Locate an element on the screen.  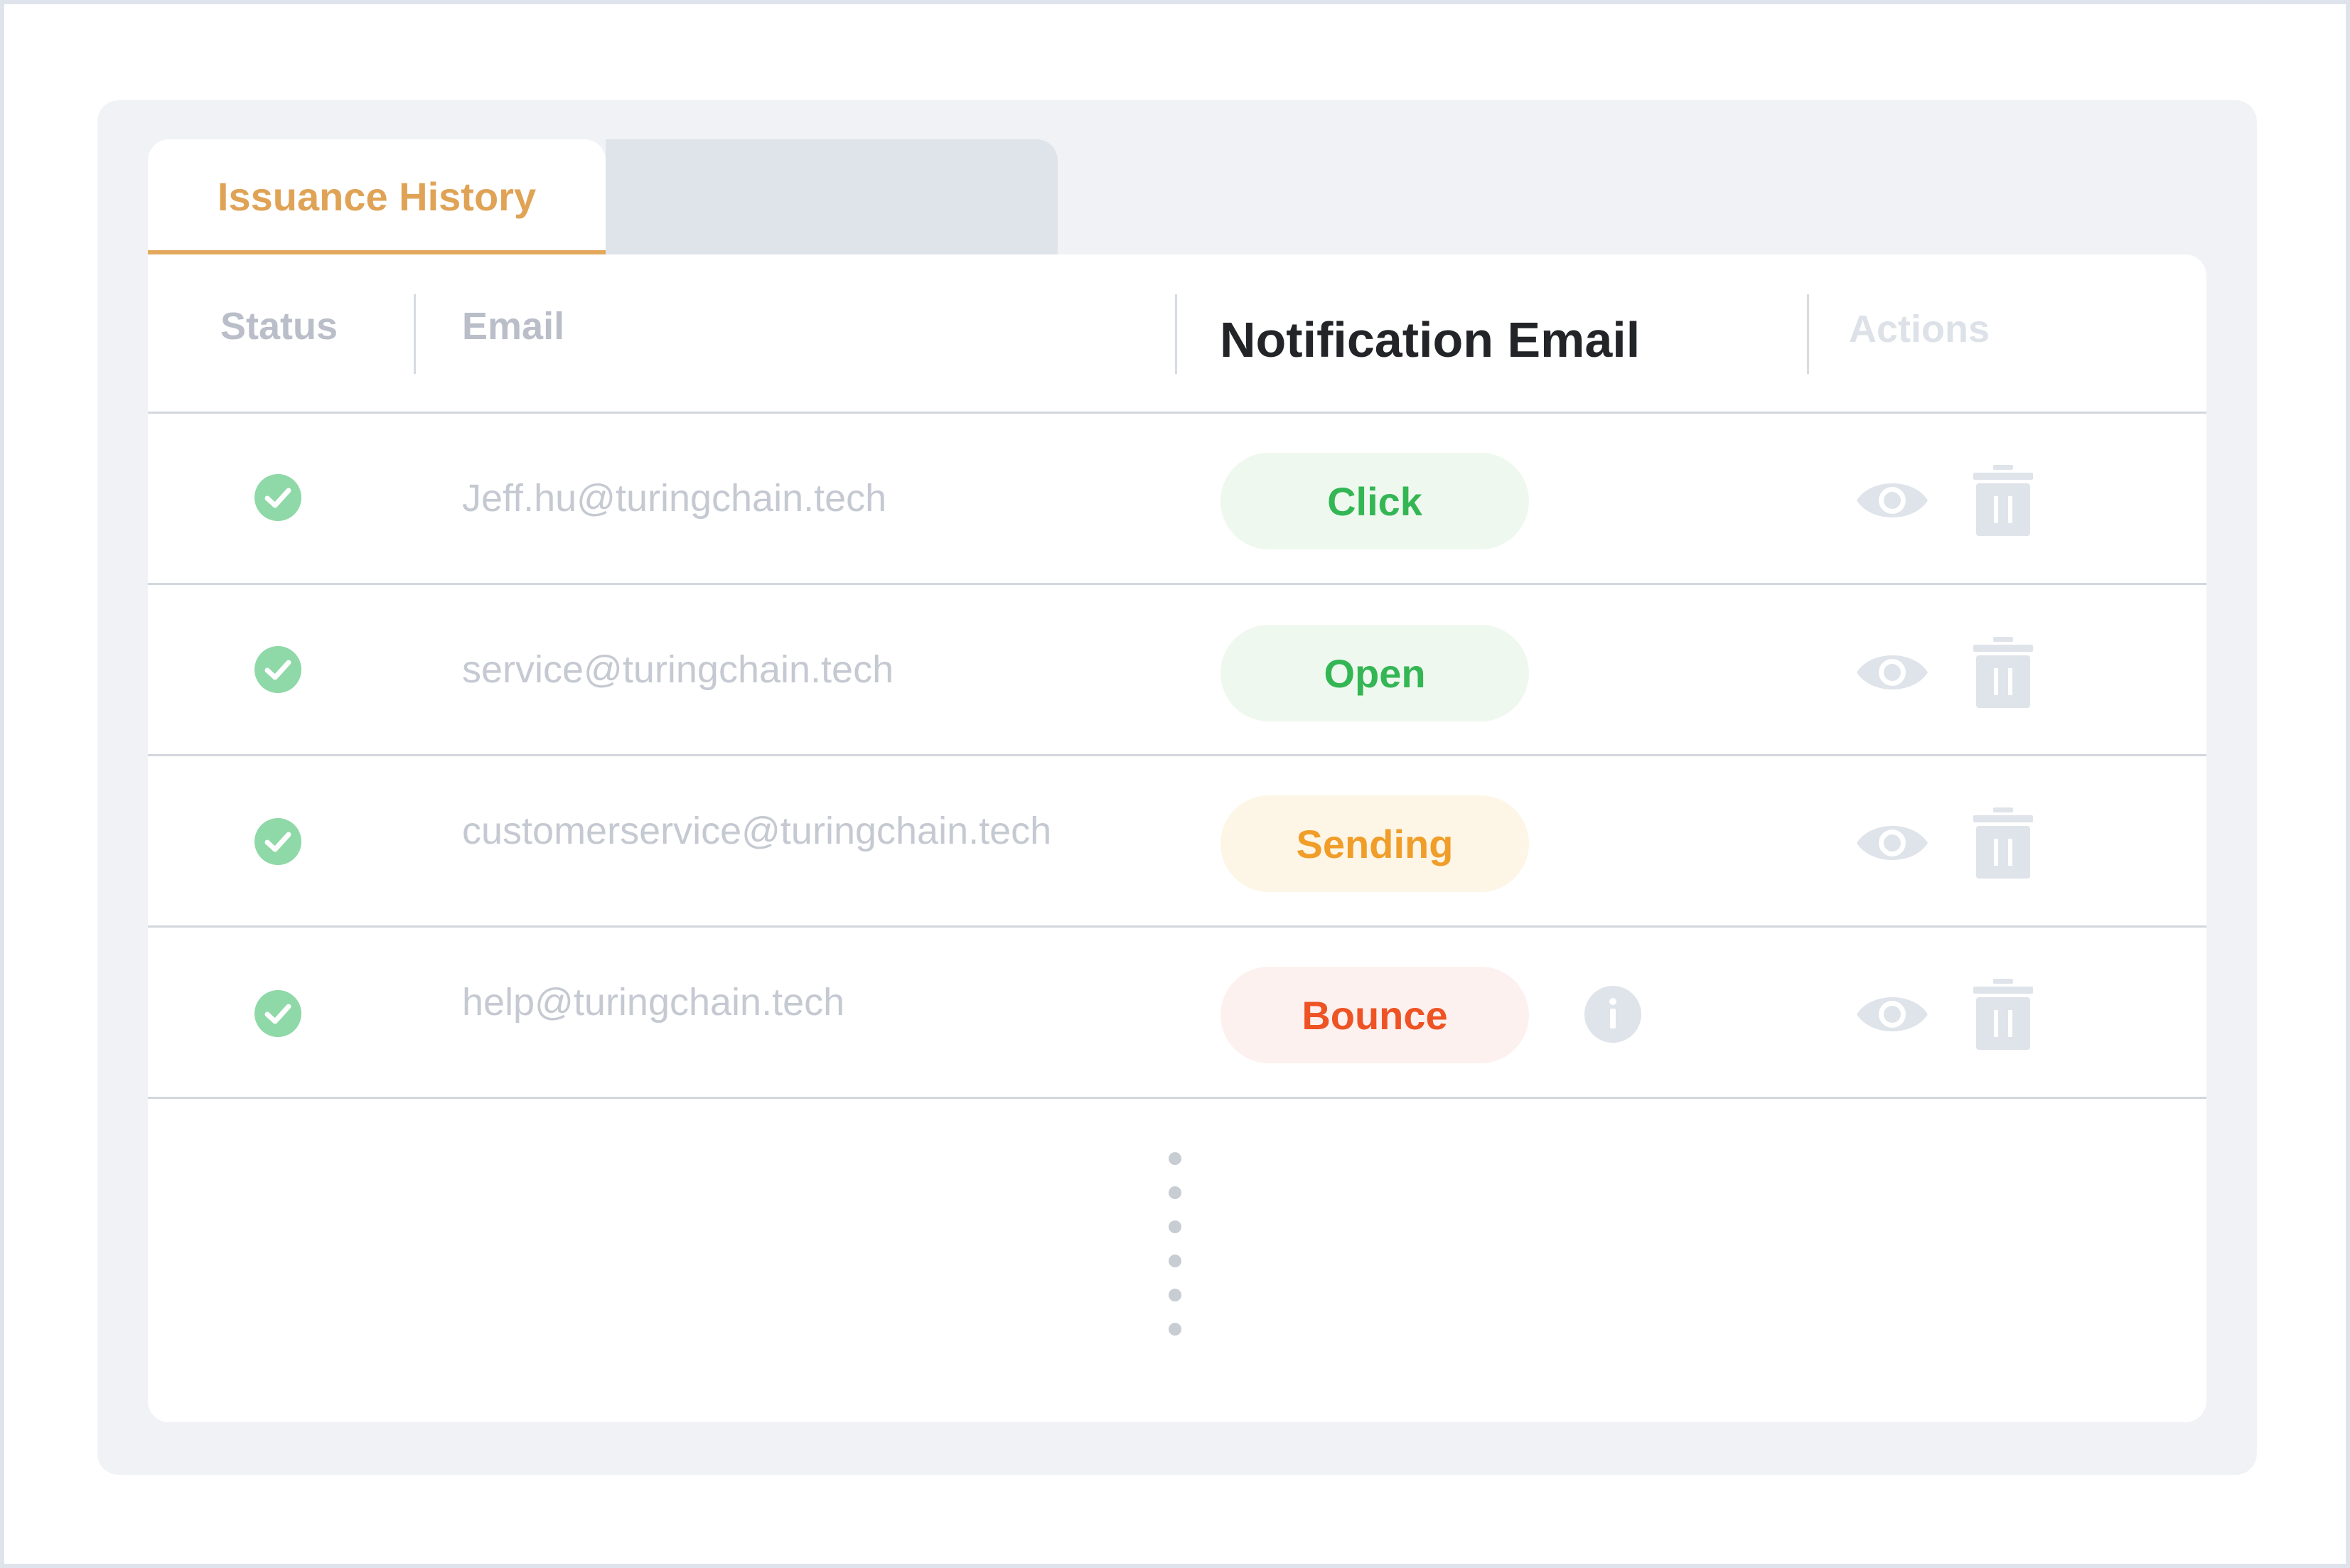
table-header: Status Email Notification Email Actions is located at coordinates (1177, 334).